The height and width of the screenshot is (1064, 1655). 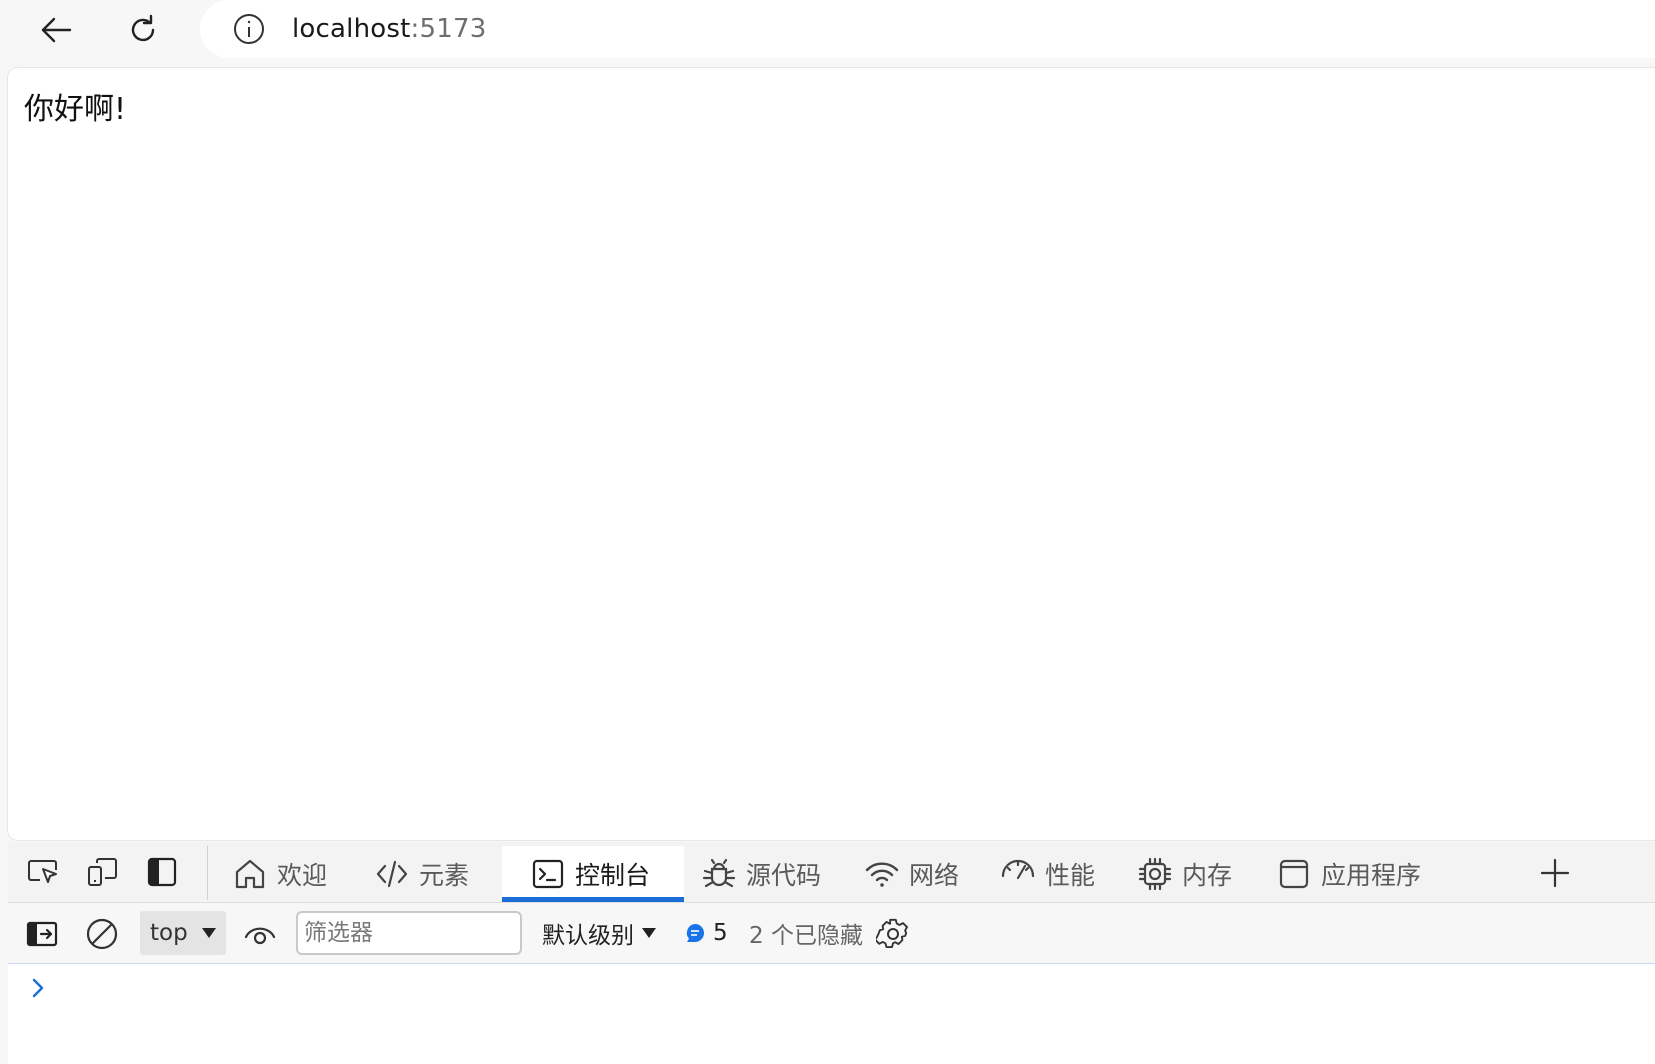 I want to click on sidebar-icon, so click(x=162, y=872).